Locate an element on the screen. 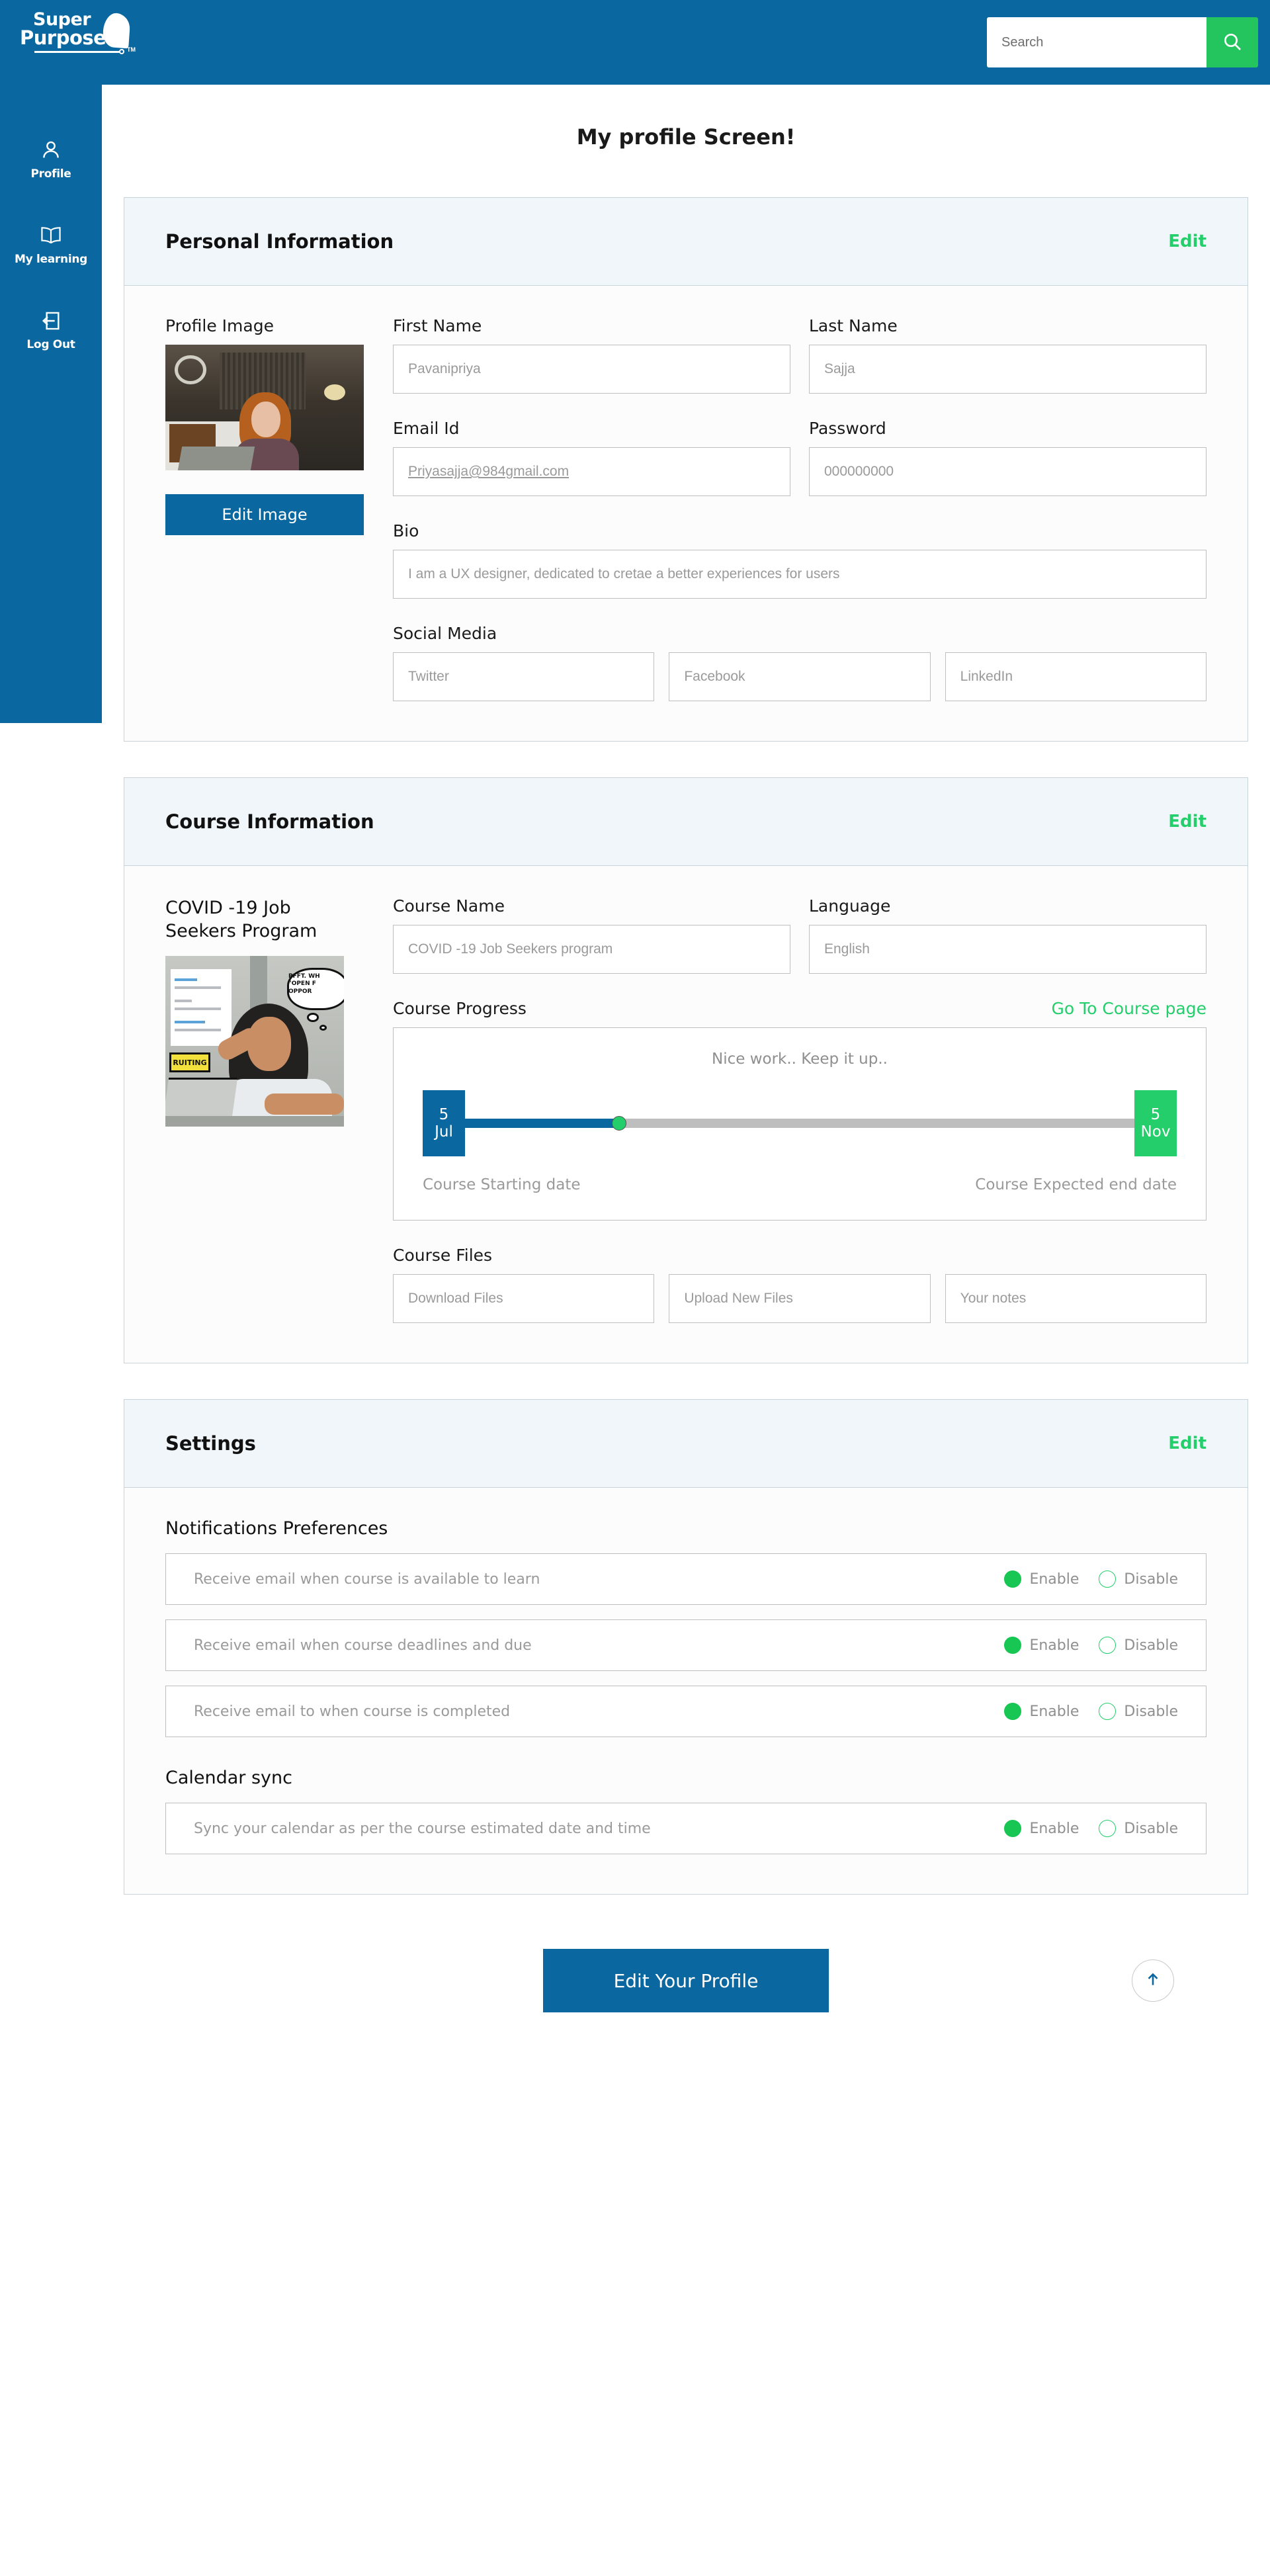  progress-slider-handle is located at coordinates (618, 1123).